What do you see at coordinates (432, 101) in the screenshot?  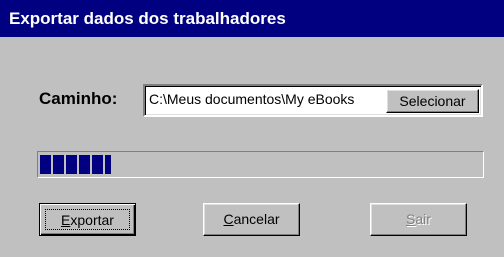 I see `select-button: Selecionar` at bounding box center [432, 101].